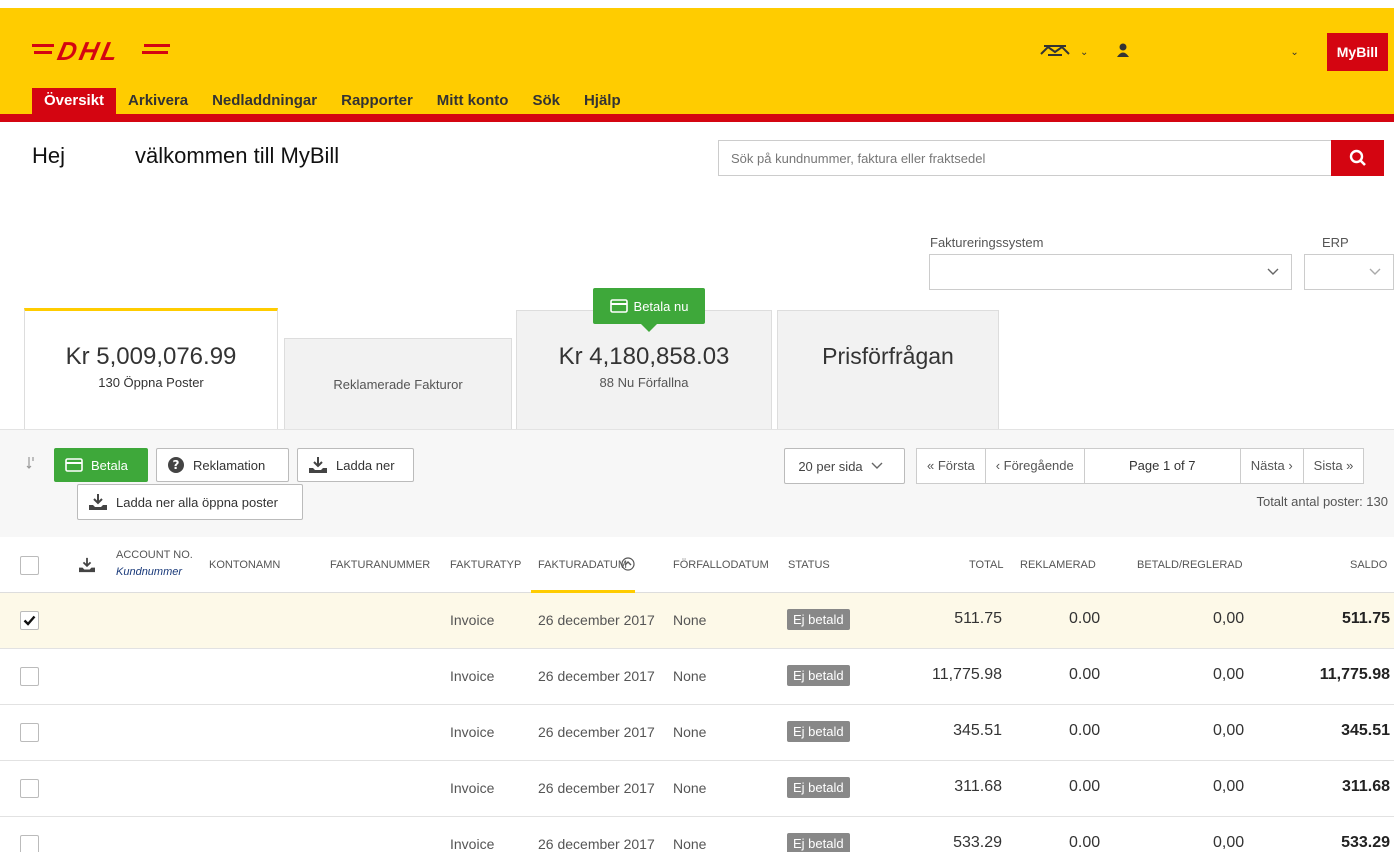 The image size is (1394, 852). I want to click on page-last: Sista », so click(1334, 466).